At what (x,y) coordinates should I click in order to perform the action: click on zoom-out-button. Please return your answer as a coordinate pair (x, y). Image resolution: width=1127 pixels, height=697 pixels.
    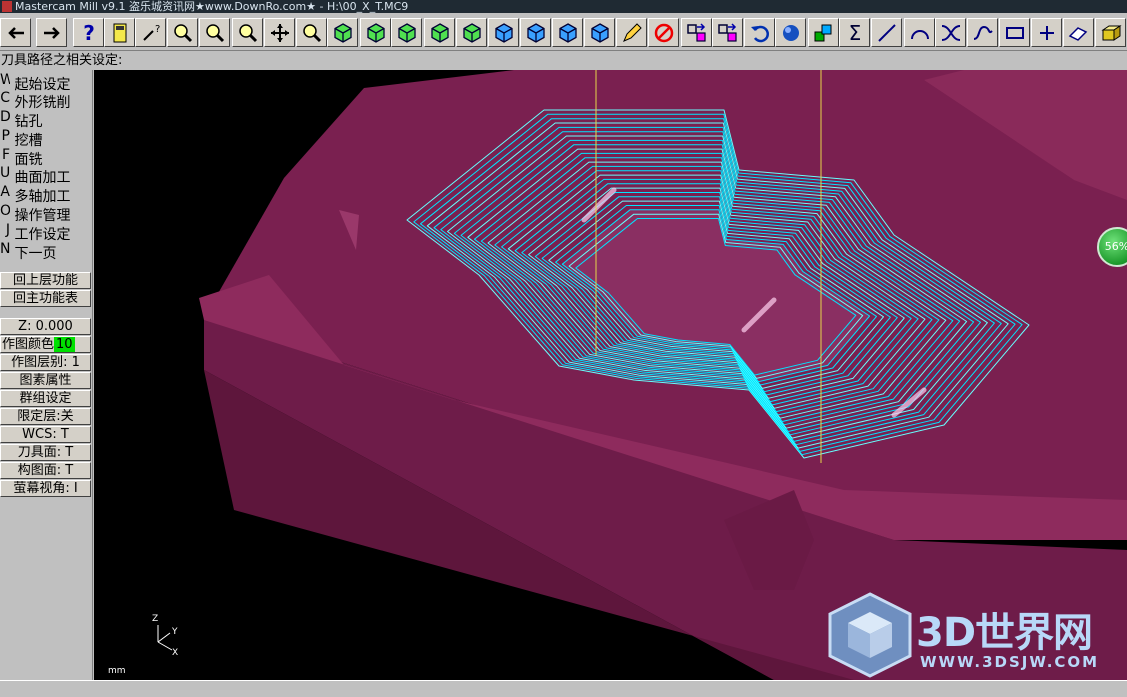
    Looking at the image, I should click on (214, 32).